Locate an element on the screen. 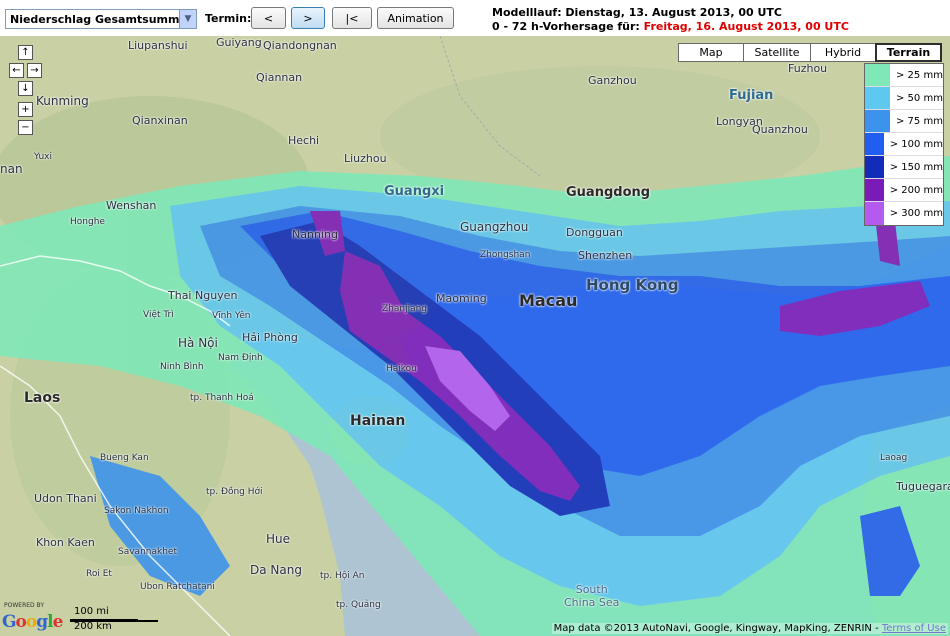 This screenshot has width=950, height=636. label-qianxinan: Qianxinan is located at coordinates (160, 120).